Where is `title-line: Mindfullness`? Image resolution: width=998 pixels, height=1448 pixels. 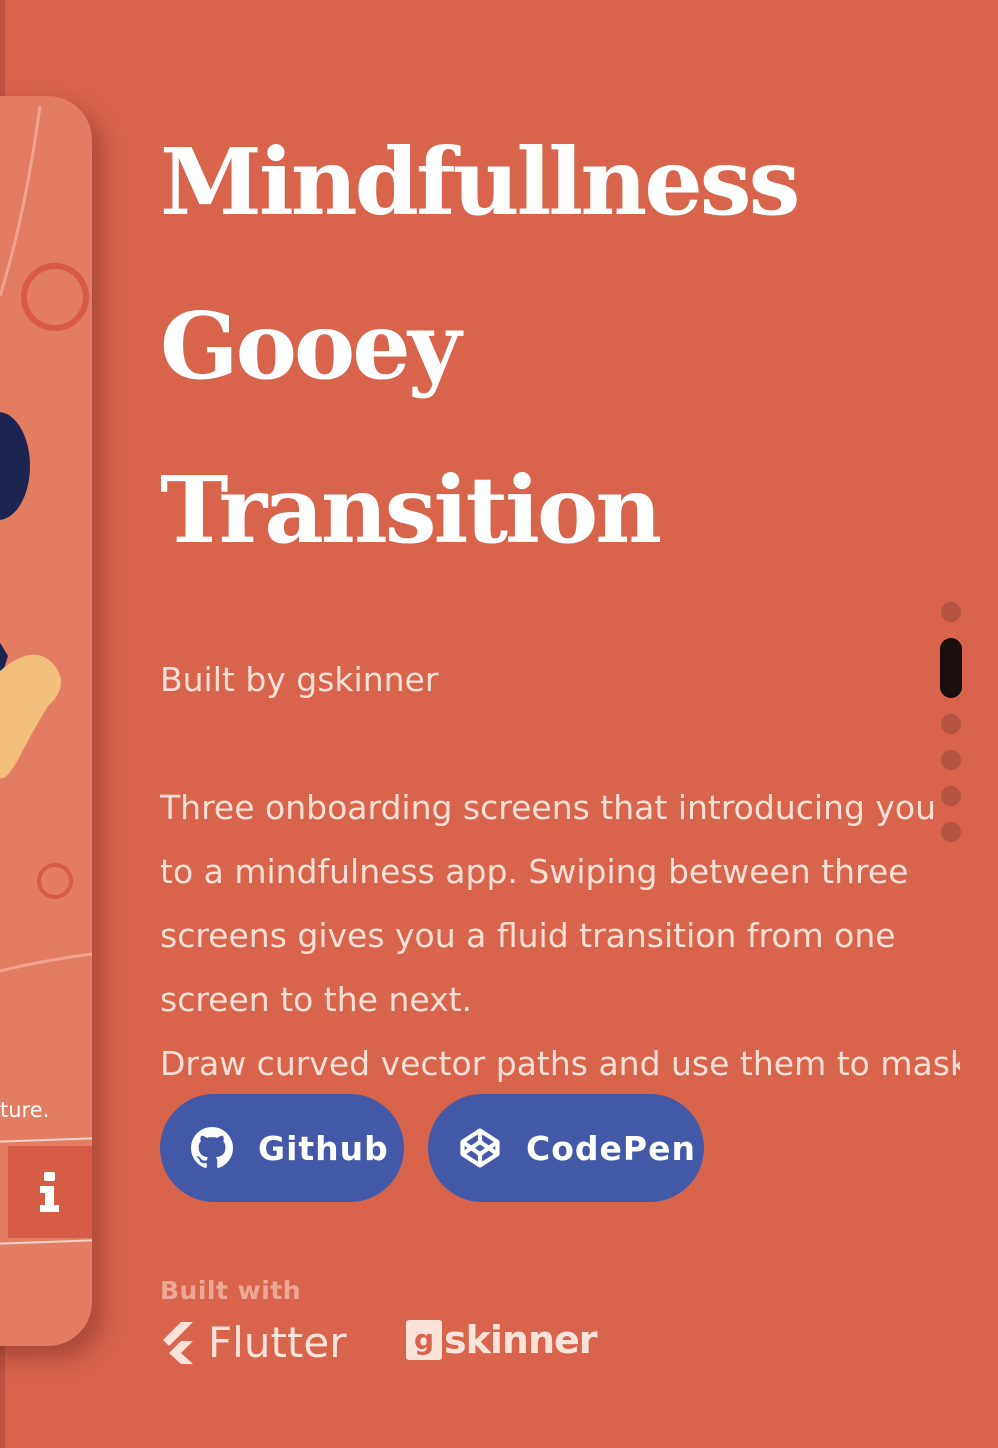
title-line: Mindfullness is located at coordinates (480, 182).